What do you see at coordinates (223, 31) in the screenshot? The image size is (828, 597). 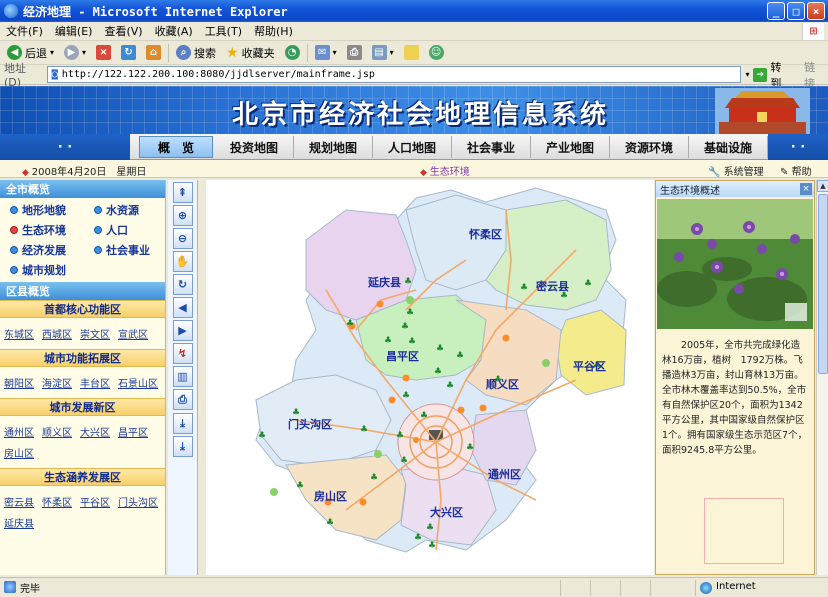 I see `menu-tools: 工具(T)` at bounding box center [223, 31].